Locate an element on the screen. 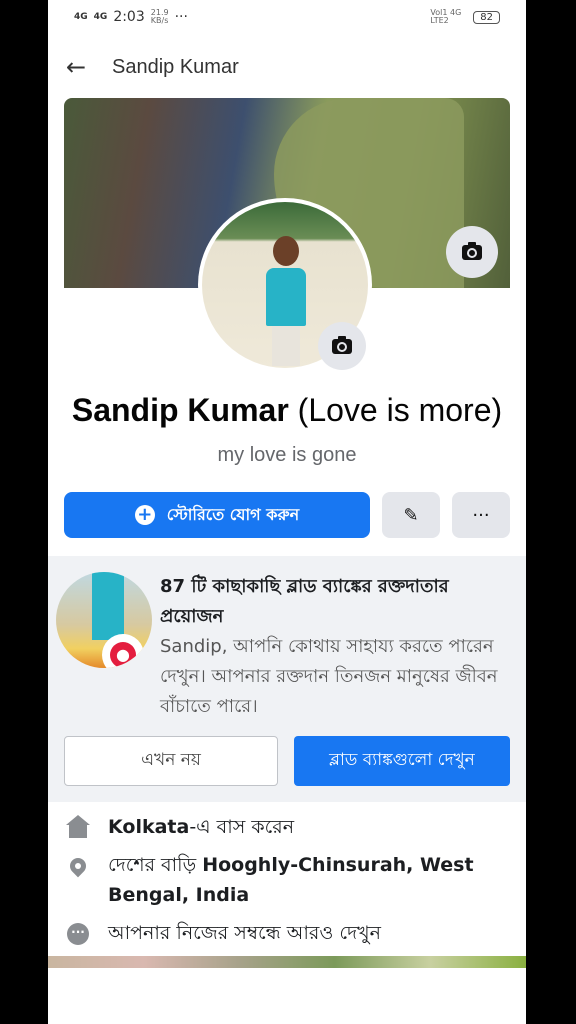 The width and height of the screenshot is (576, 1024). see-more-about-label: আপনার নিজের সম্বন্ধে আরও দেখুন is located at coordinates (244, 933).